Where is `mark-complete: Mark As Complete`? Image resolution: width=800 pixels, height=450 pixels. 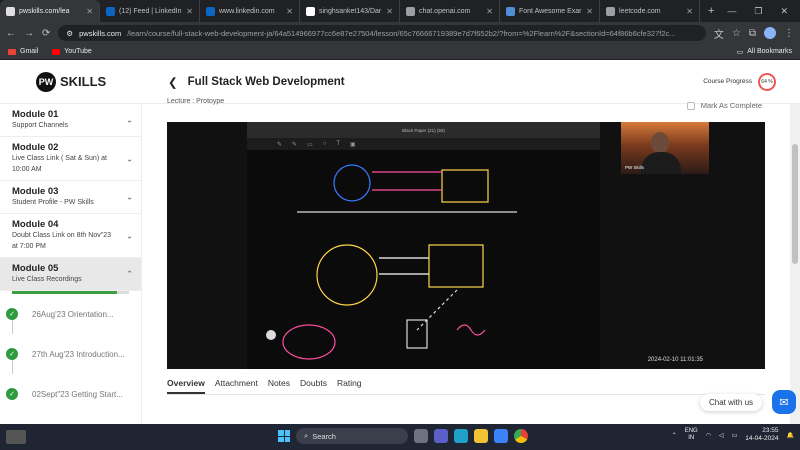 mark-complete: Mark As Complete is located at coordinates (724, 105).